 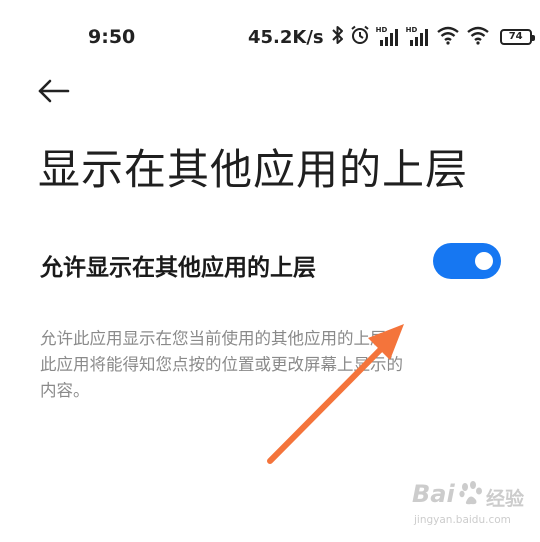 I want to click on back-arrow-icon, so click(x=54, y=91).